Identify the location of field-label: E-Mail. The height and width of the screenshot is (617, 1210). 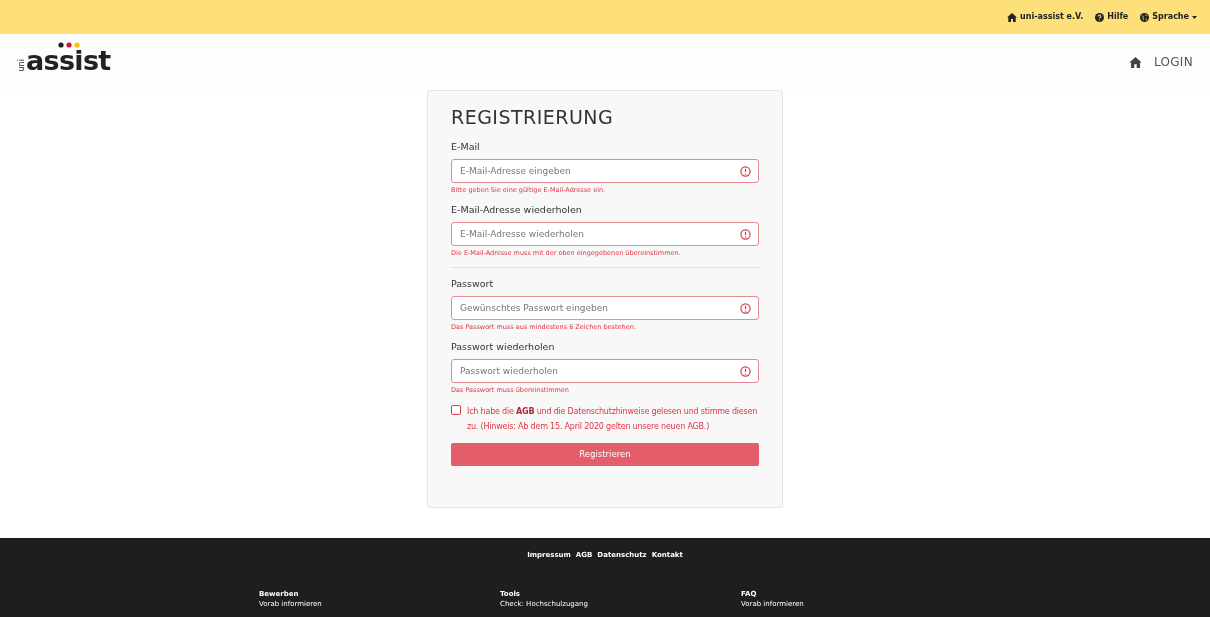
(466, 147).